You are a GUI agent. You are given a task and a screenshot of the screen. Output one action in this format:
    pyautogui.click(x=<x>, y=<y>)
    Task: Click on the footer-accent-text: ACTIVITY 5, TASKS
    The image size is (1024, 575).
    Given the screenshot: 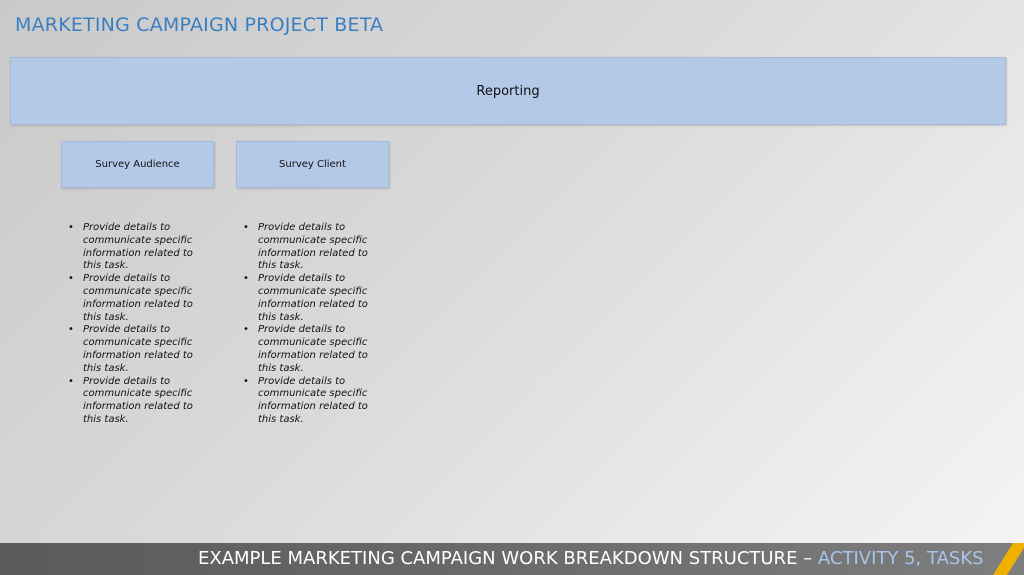 What is the action you would take?
    pyautogui.click(x=900, y=558)
    